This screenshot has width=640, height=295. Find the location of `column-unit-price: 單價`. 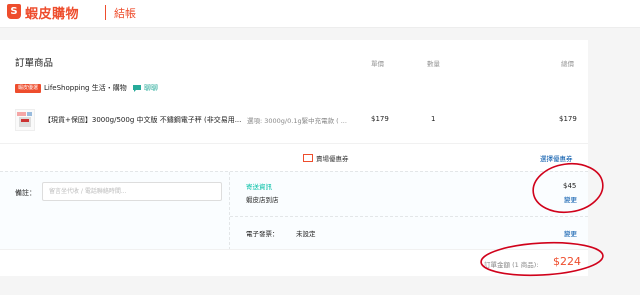

column-unit-price: 單價 is located at coordinates (377, 64).